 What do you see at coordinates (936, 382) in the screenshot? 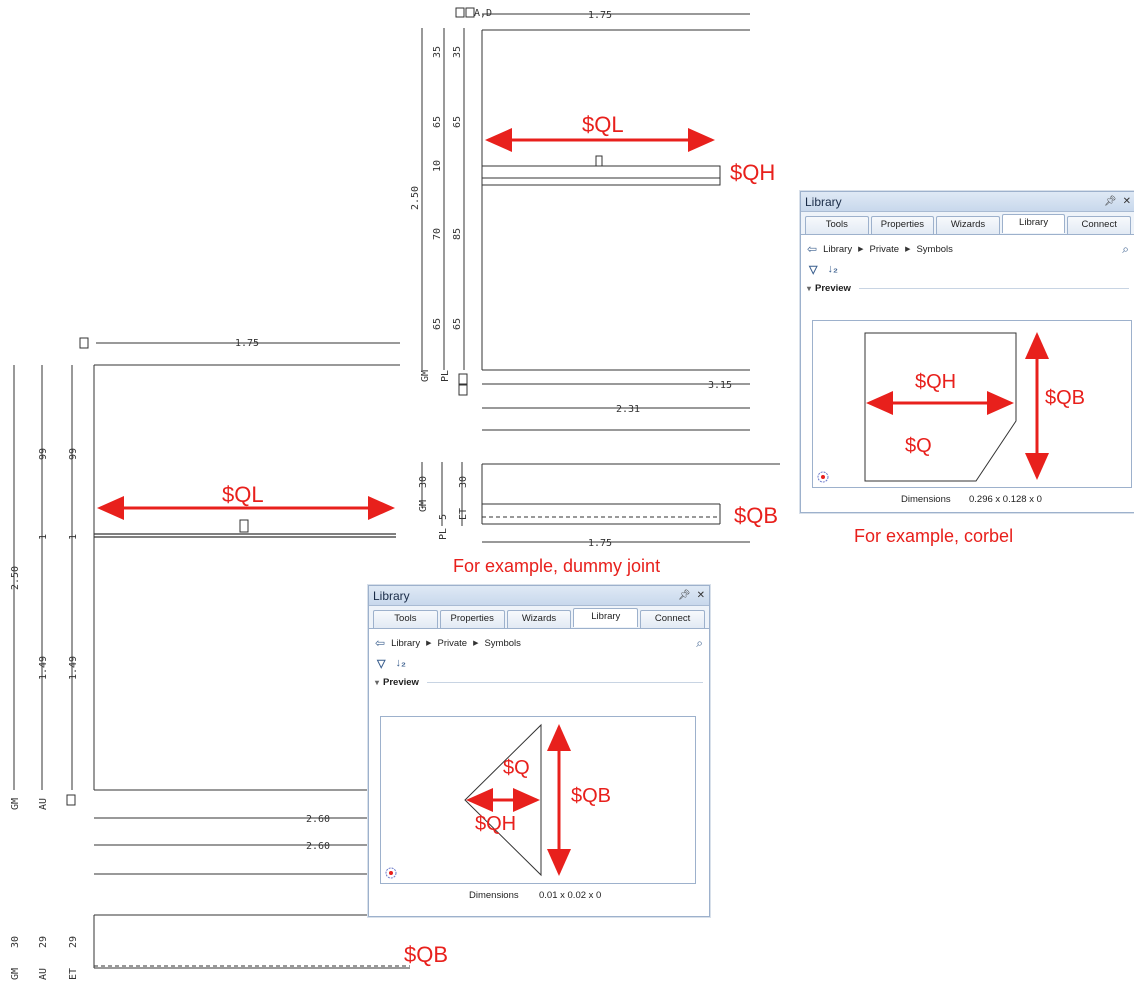
I see `corbel-qh-label: $QH` at bounding box center [936, 382].